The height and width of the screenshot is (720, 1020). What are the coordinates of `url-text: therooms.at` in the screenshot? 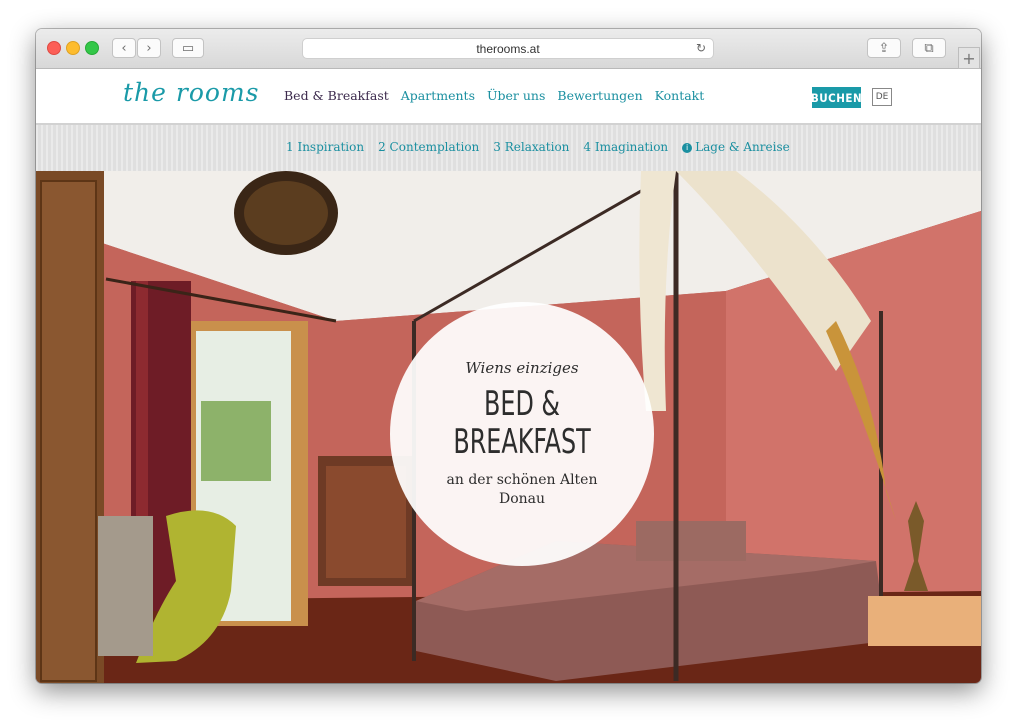 It's located at (508, 48).